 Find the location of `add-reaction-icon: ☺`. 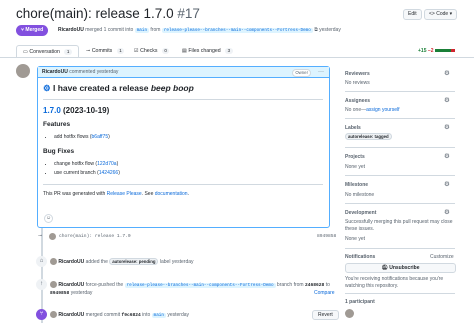

add-reaction-icon: ☺ is located at coordinates (48, 218).